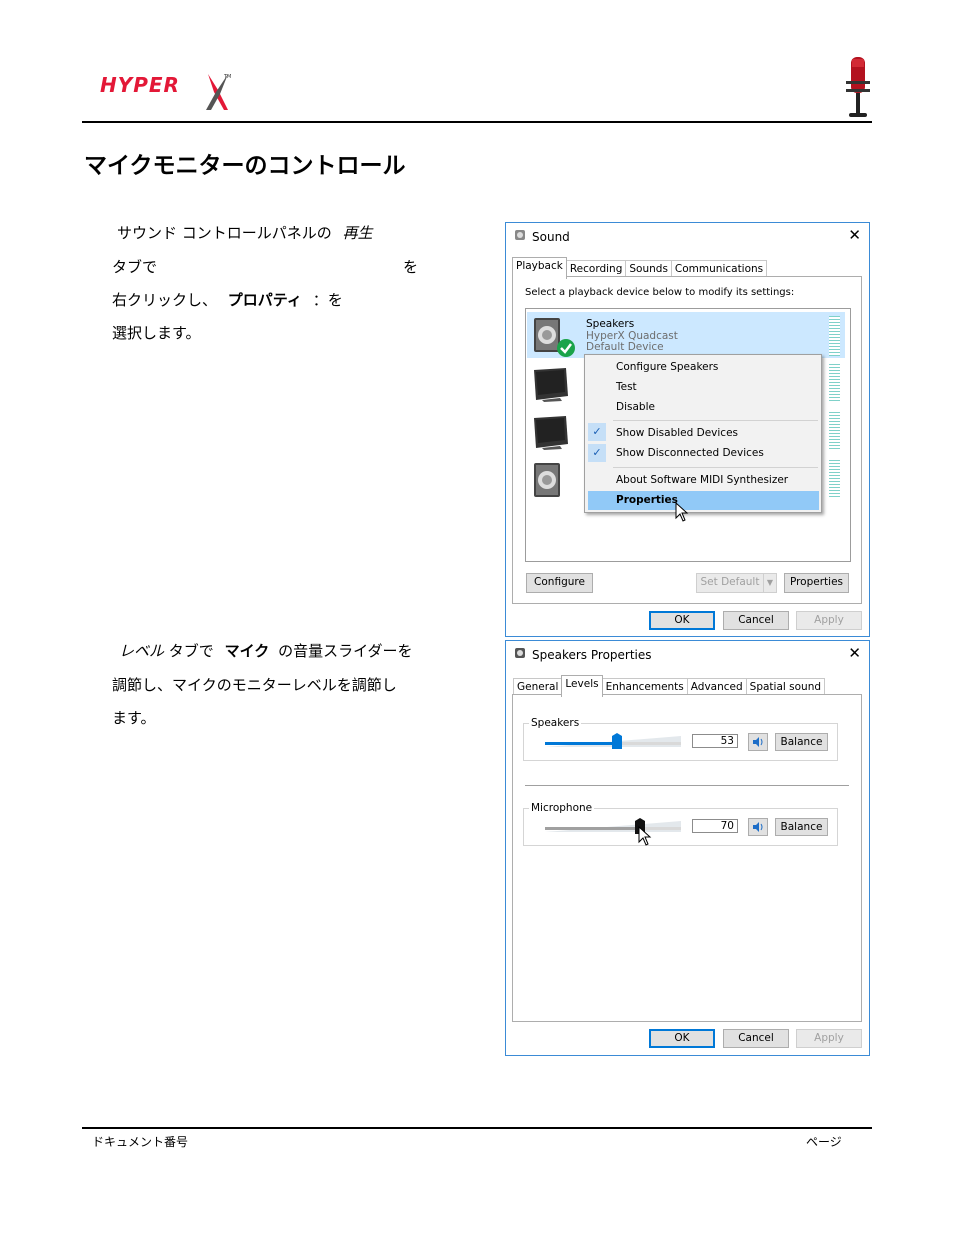 This screenshot has width=954, height=1235. I want to click on text-segment: タブで, so click(191, 651).